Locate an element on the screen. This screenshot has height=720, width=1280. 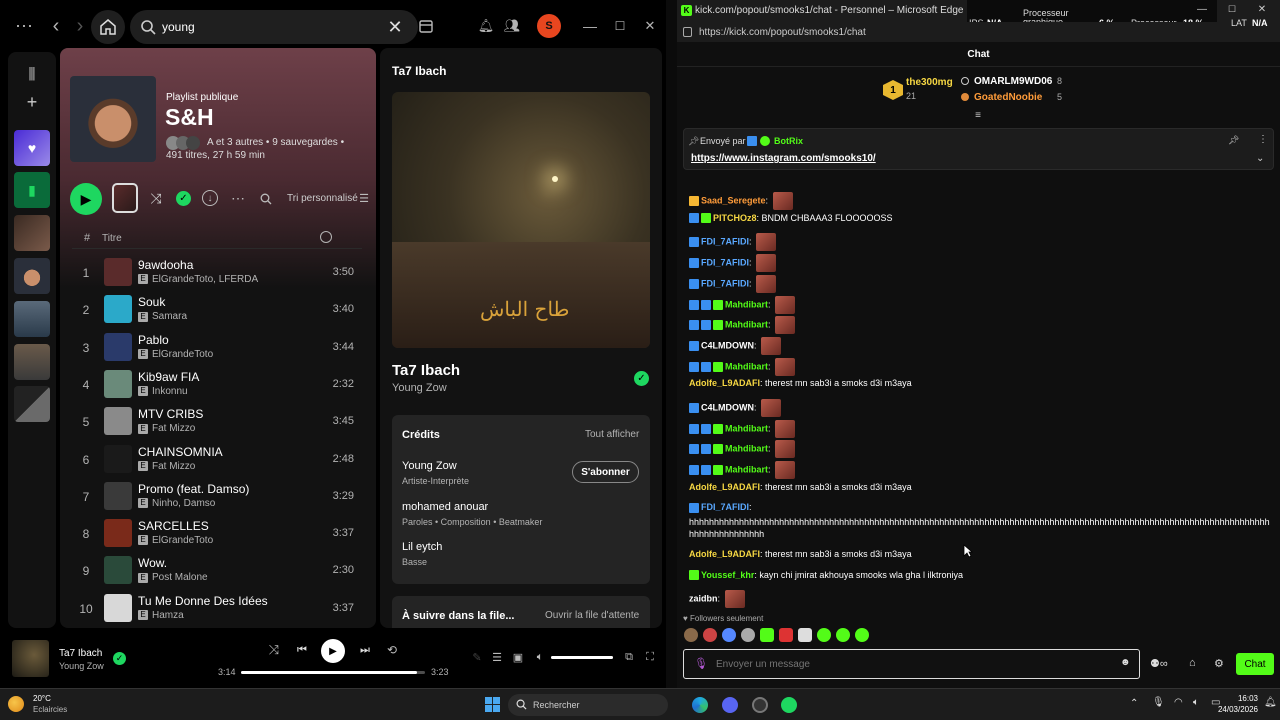
wifi-icon: ◠ is located at coordinates (1178, 702).